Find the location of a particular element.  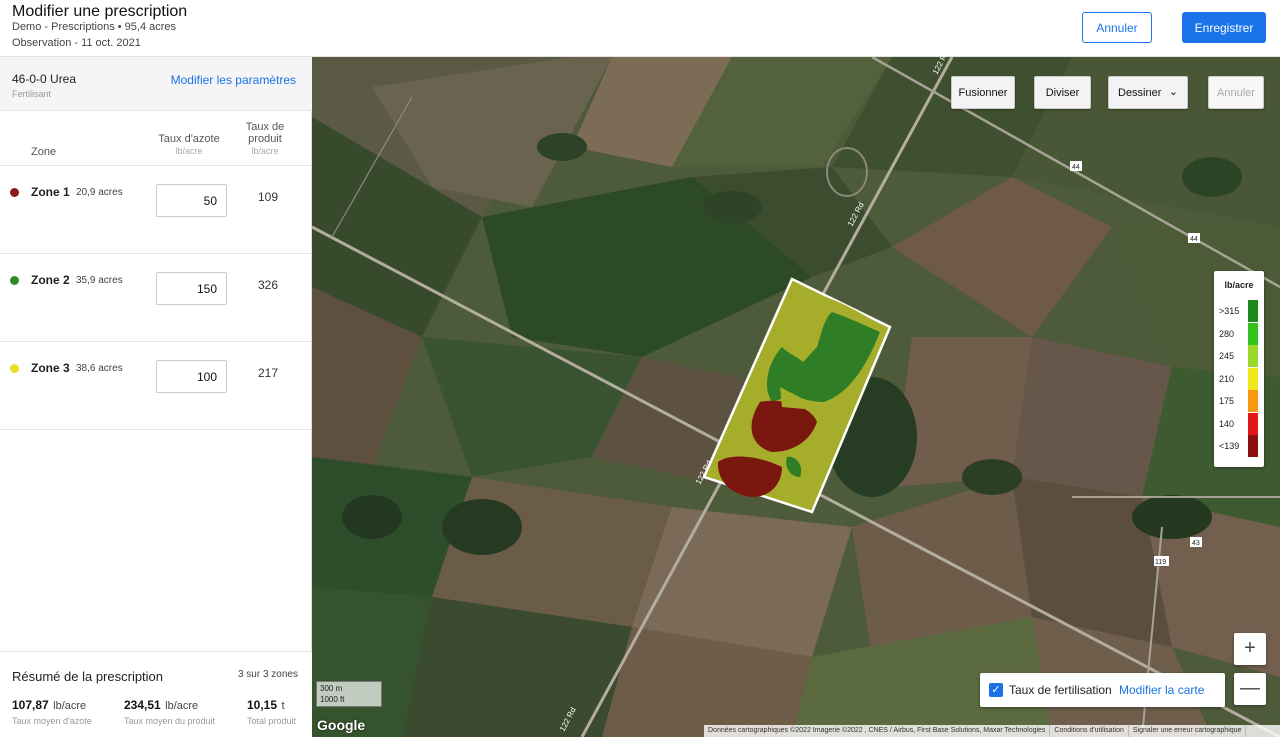

observation-date: Observation - 11 oct. 2021 is located at coordinates (76, 43).